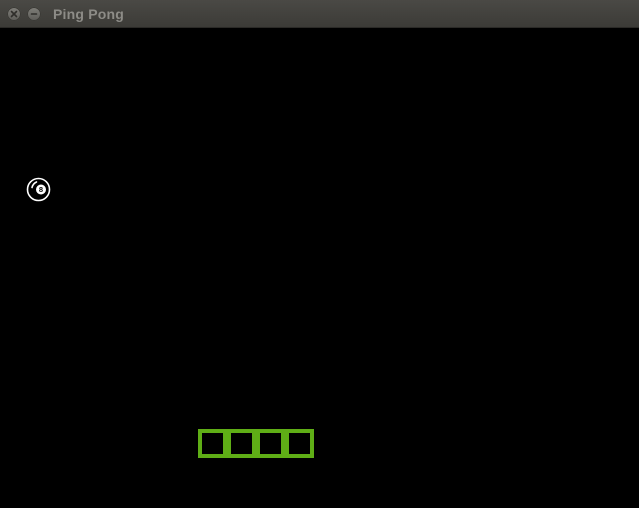  Describe the element at coordinates (319, 14) in the screenshot. I see `title-bar: Ping Pong` at that location.